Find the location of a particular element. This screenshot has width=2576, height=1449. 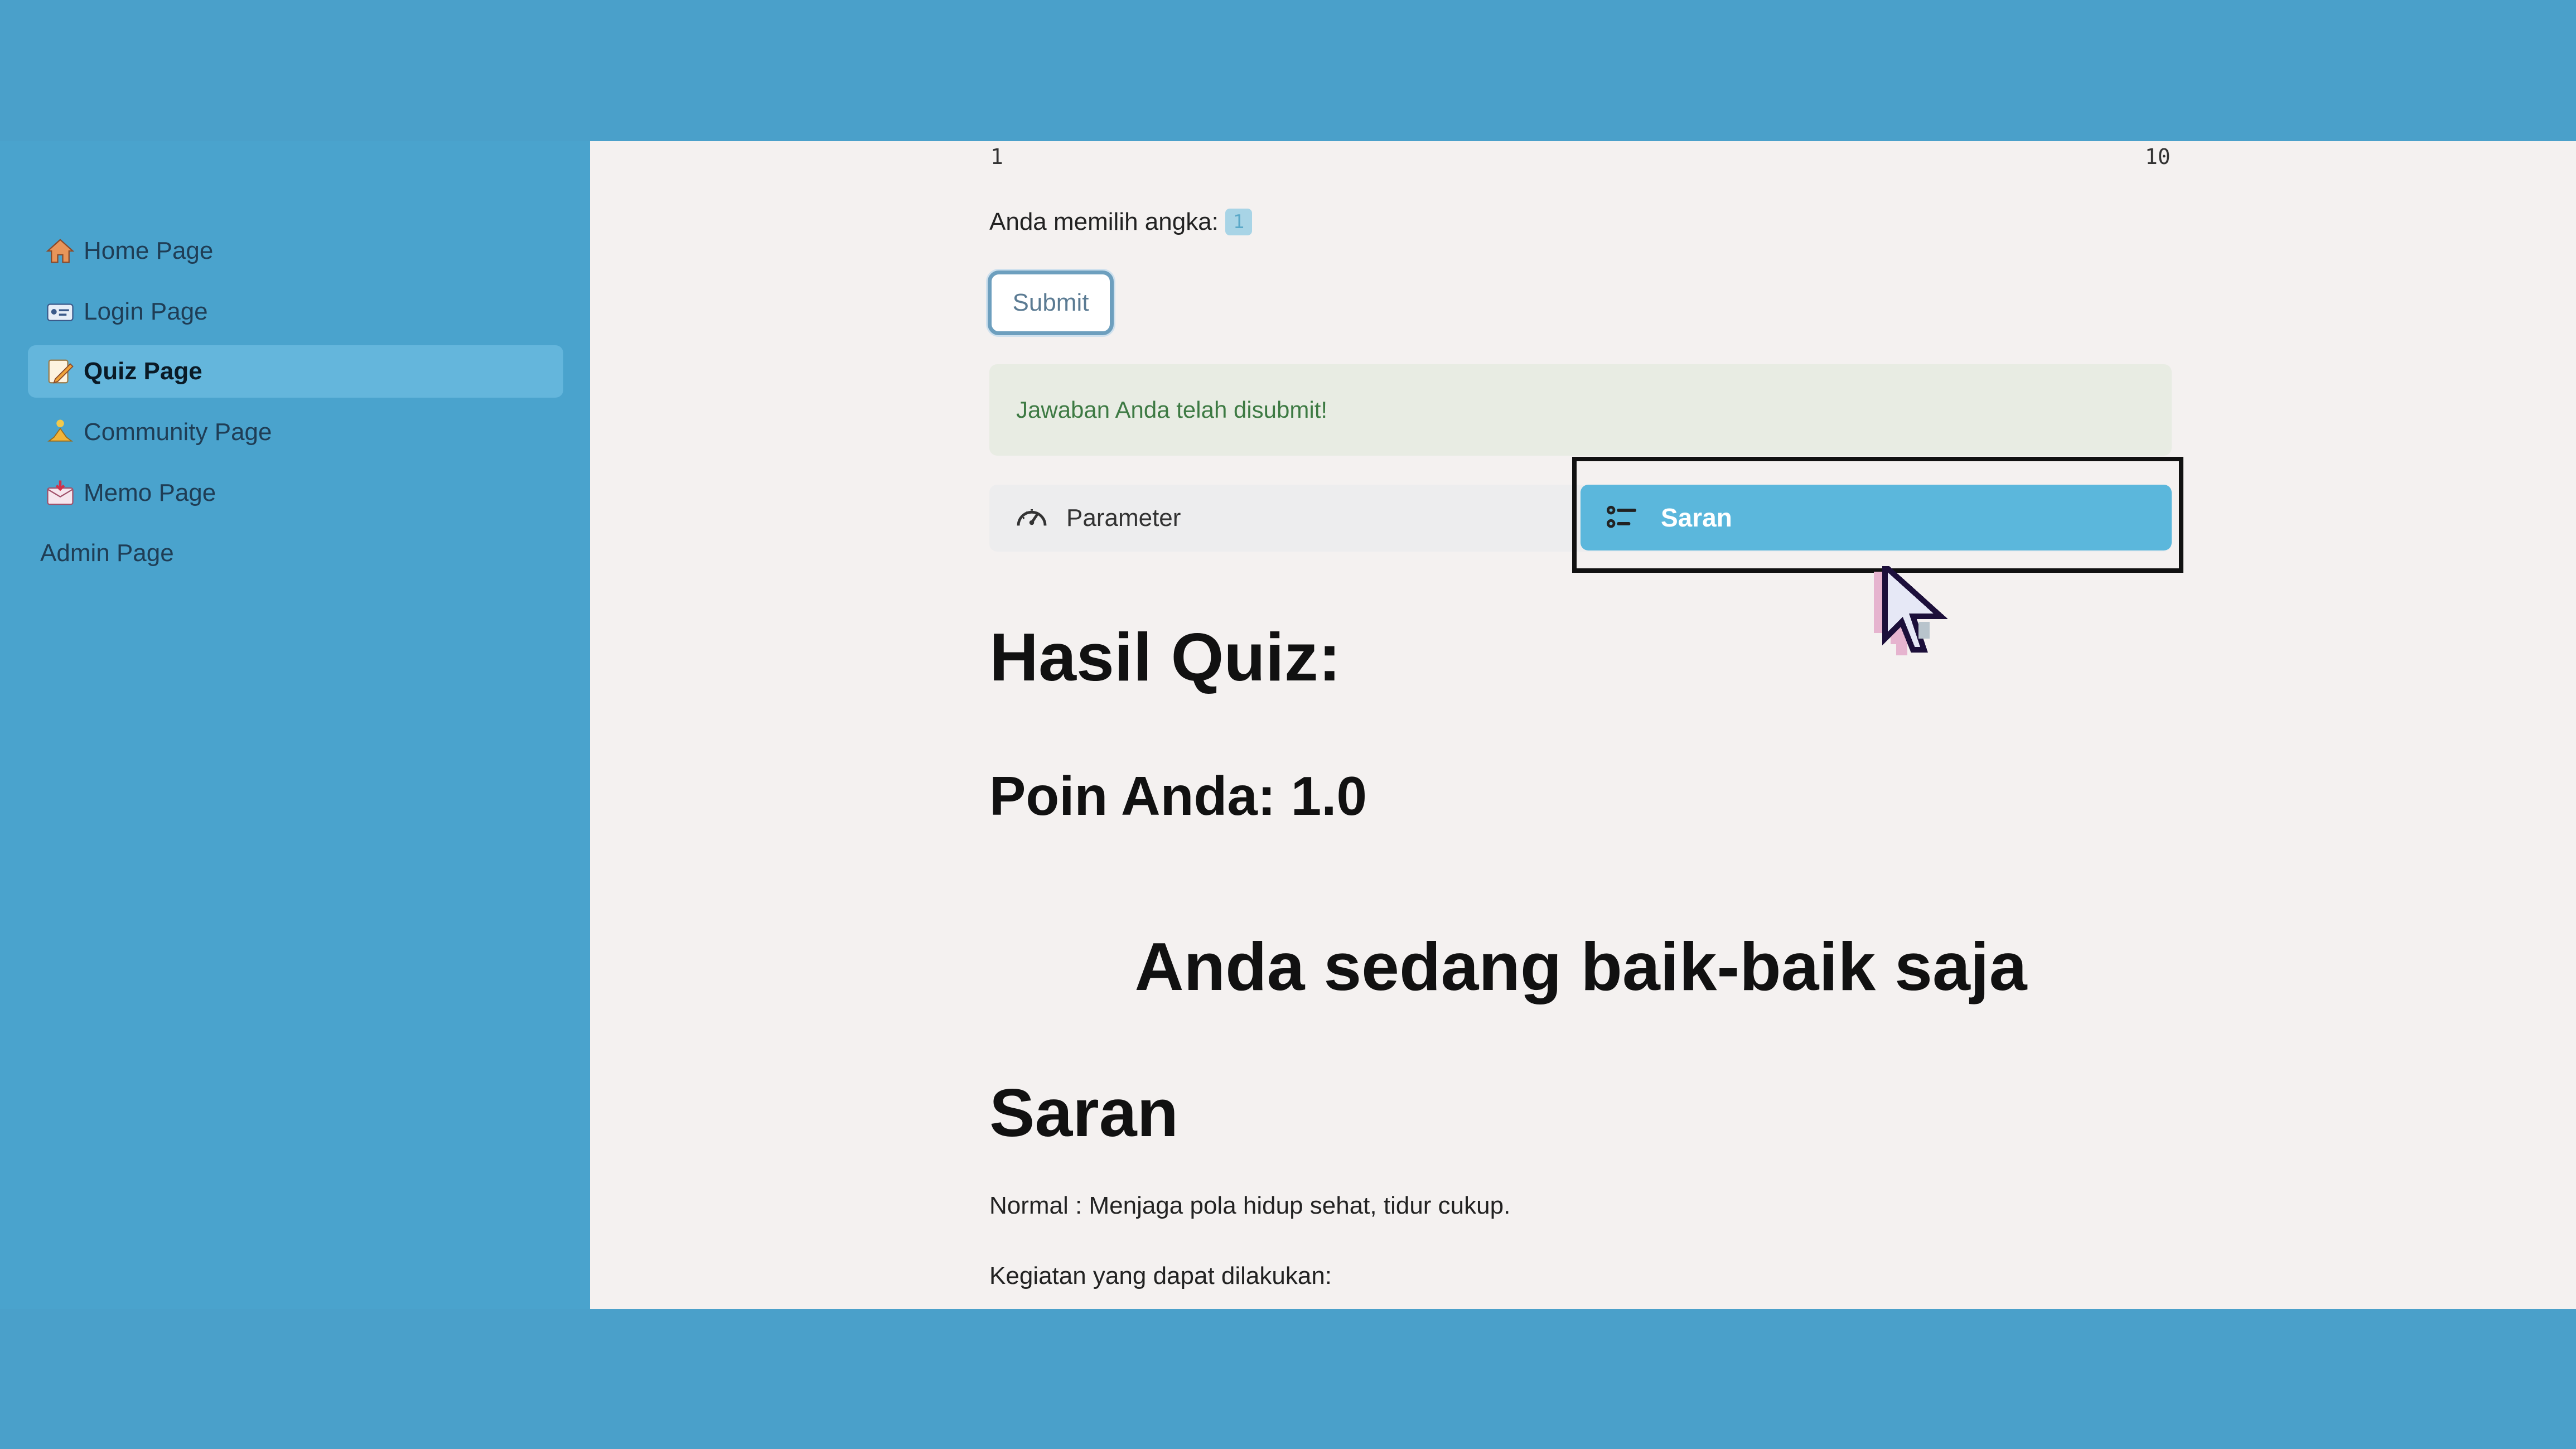

result-heading: Hasil Quiz: is located at coordinates (1165, 657).